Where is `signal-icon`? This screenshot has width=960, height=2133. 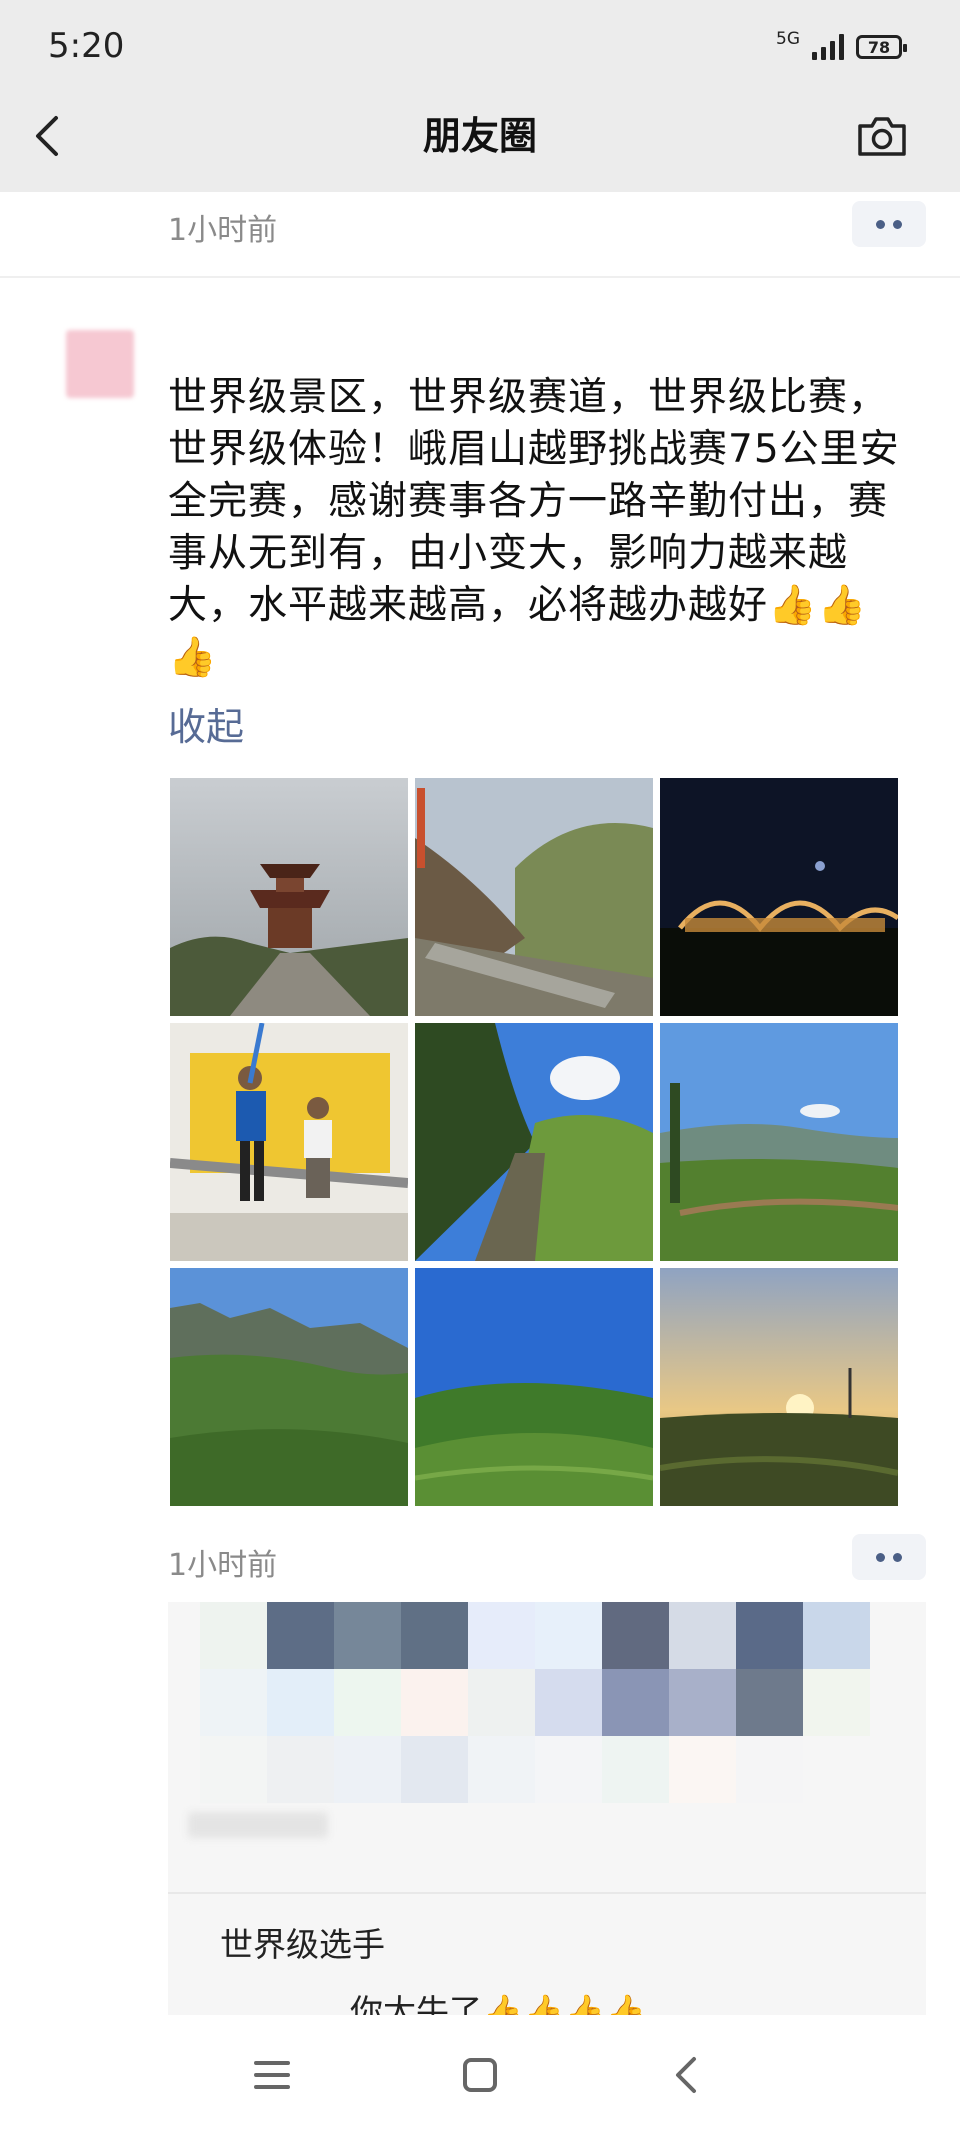
signal-icon is located at coordinates (828, 47).